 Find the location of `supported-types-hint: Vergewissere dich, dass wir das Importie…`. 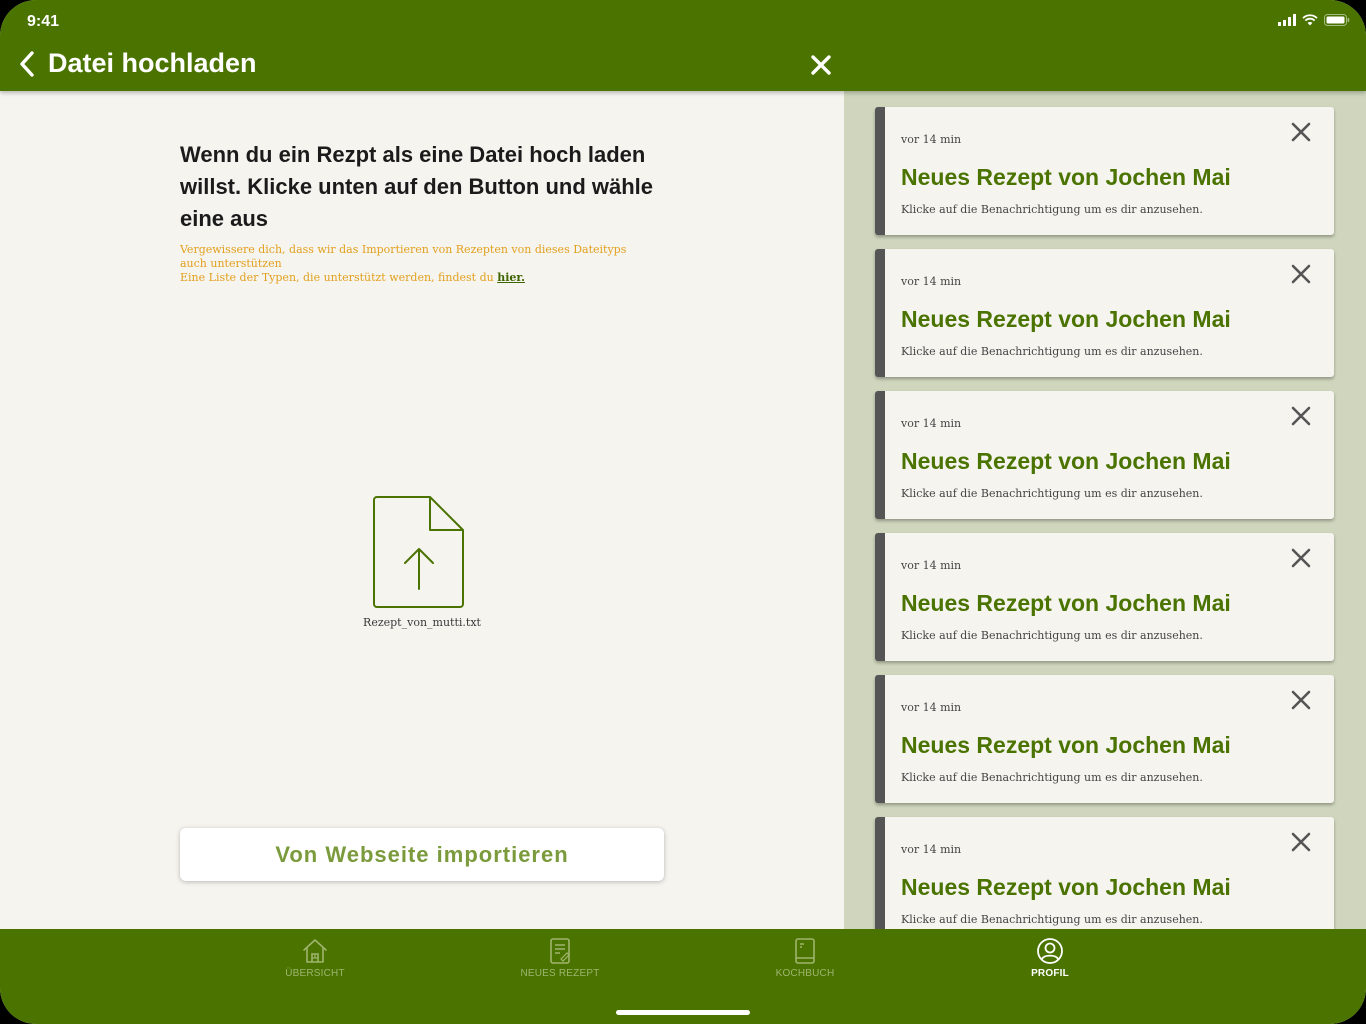

supported-types-hint: Vergewissere dich, dass wir das Importie… is located at coordinates (415, 264).